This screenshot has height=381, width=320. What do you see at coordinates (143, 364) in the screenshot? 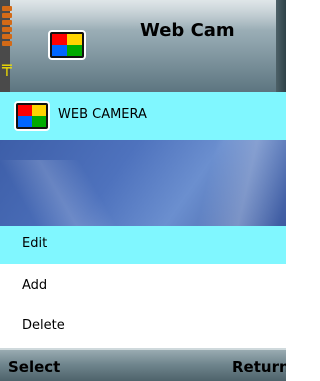
I see `softkey-bar: Select Return` at bounding box center [143, 364].